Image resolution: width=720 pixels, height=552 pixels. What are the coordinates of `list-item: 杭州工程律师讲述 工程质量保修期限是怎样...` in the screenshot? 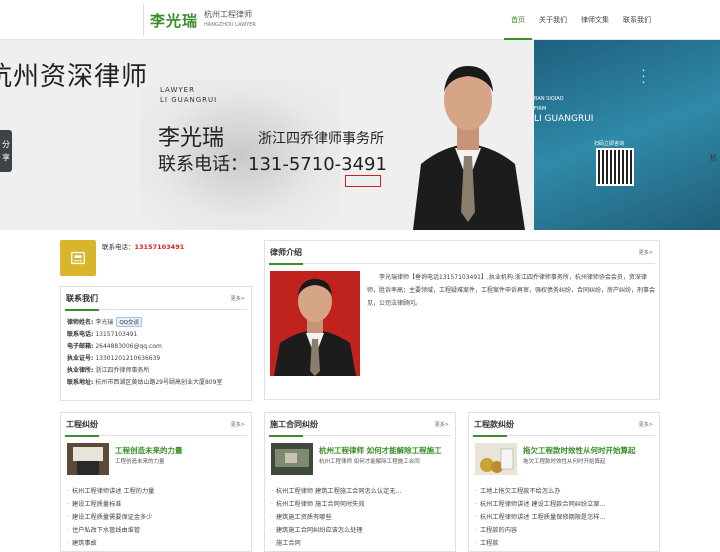 It's located at (565, 517).